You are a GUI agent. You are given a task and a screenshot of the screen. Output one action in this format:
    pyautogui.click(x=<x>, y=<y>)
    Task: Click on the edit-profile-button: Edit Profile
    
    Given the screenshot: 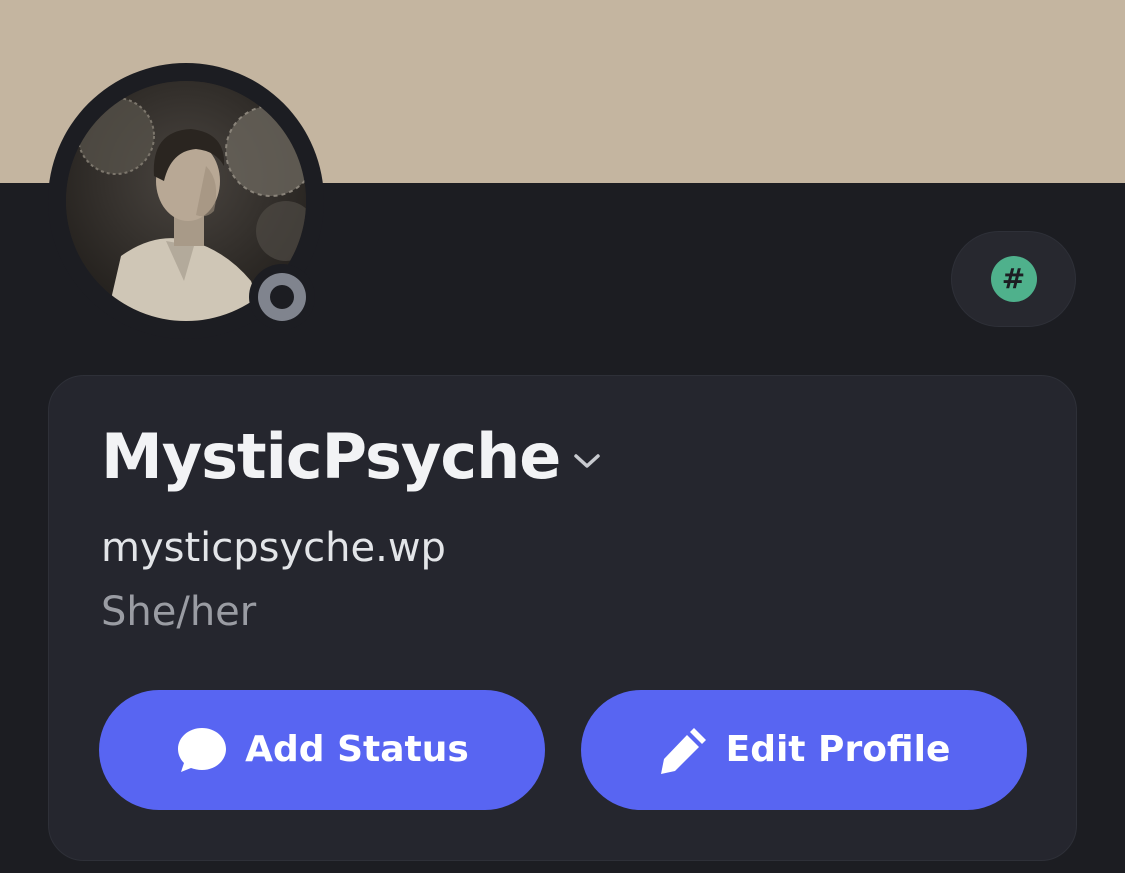 What is the action you would take?
    pyautogui.click(x=804, y=750)
    